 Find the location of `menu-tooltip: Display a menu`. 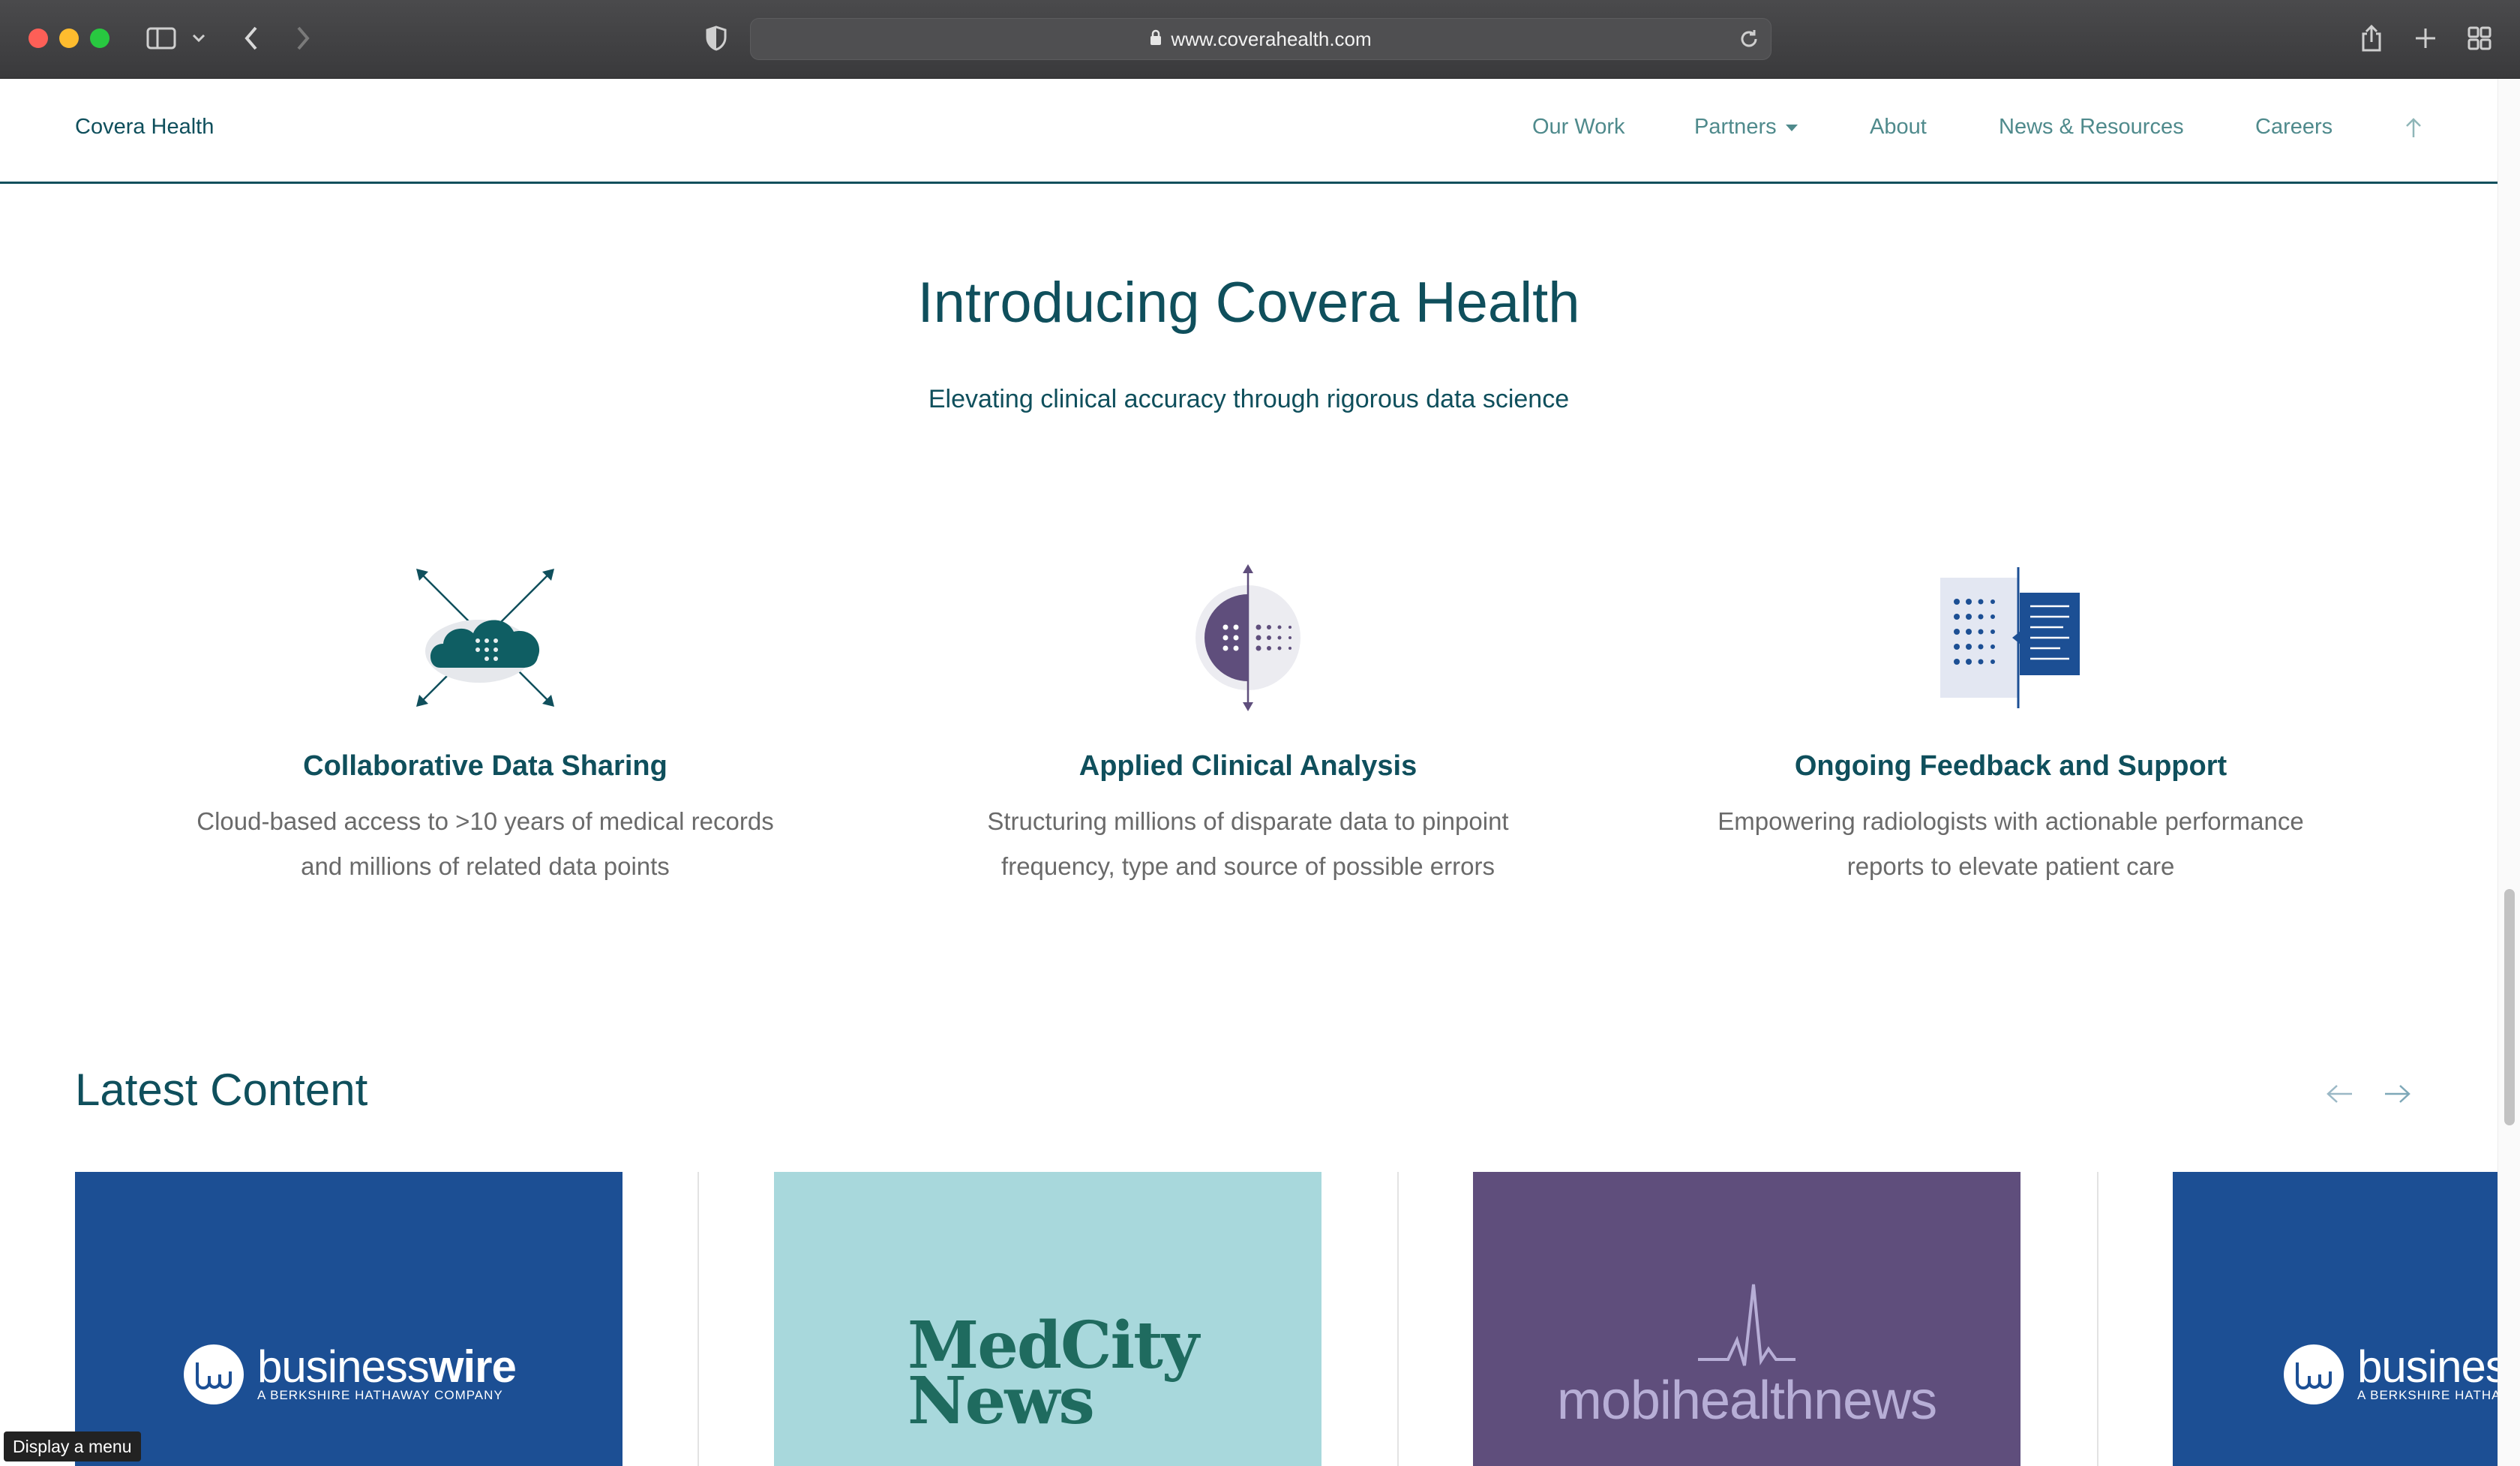

menu-tooltip: Display a menu is located at coordinates (72, 1446).